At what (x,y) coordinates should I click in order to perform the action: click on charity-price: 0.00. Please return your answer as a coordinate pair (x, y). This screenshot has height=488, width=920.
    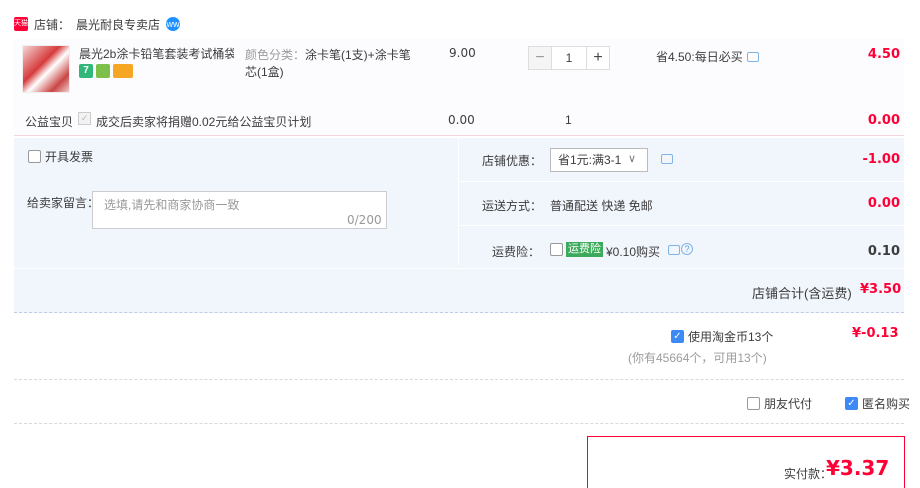
    Looking at the image, I should click on (461, 120).